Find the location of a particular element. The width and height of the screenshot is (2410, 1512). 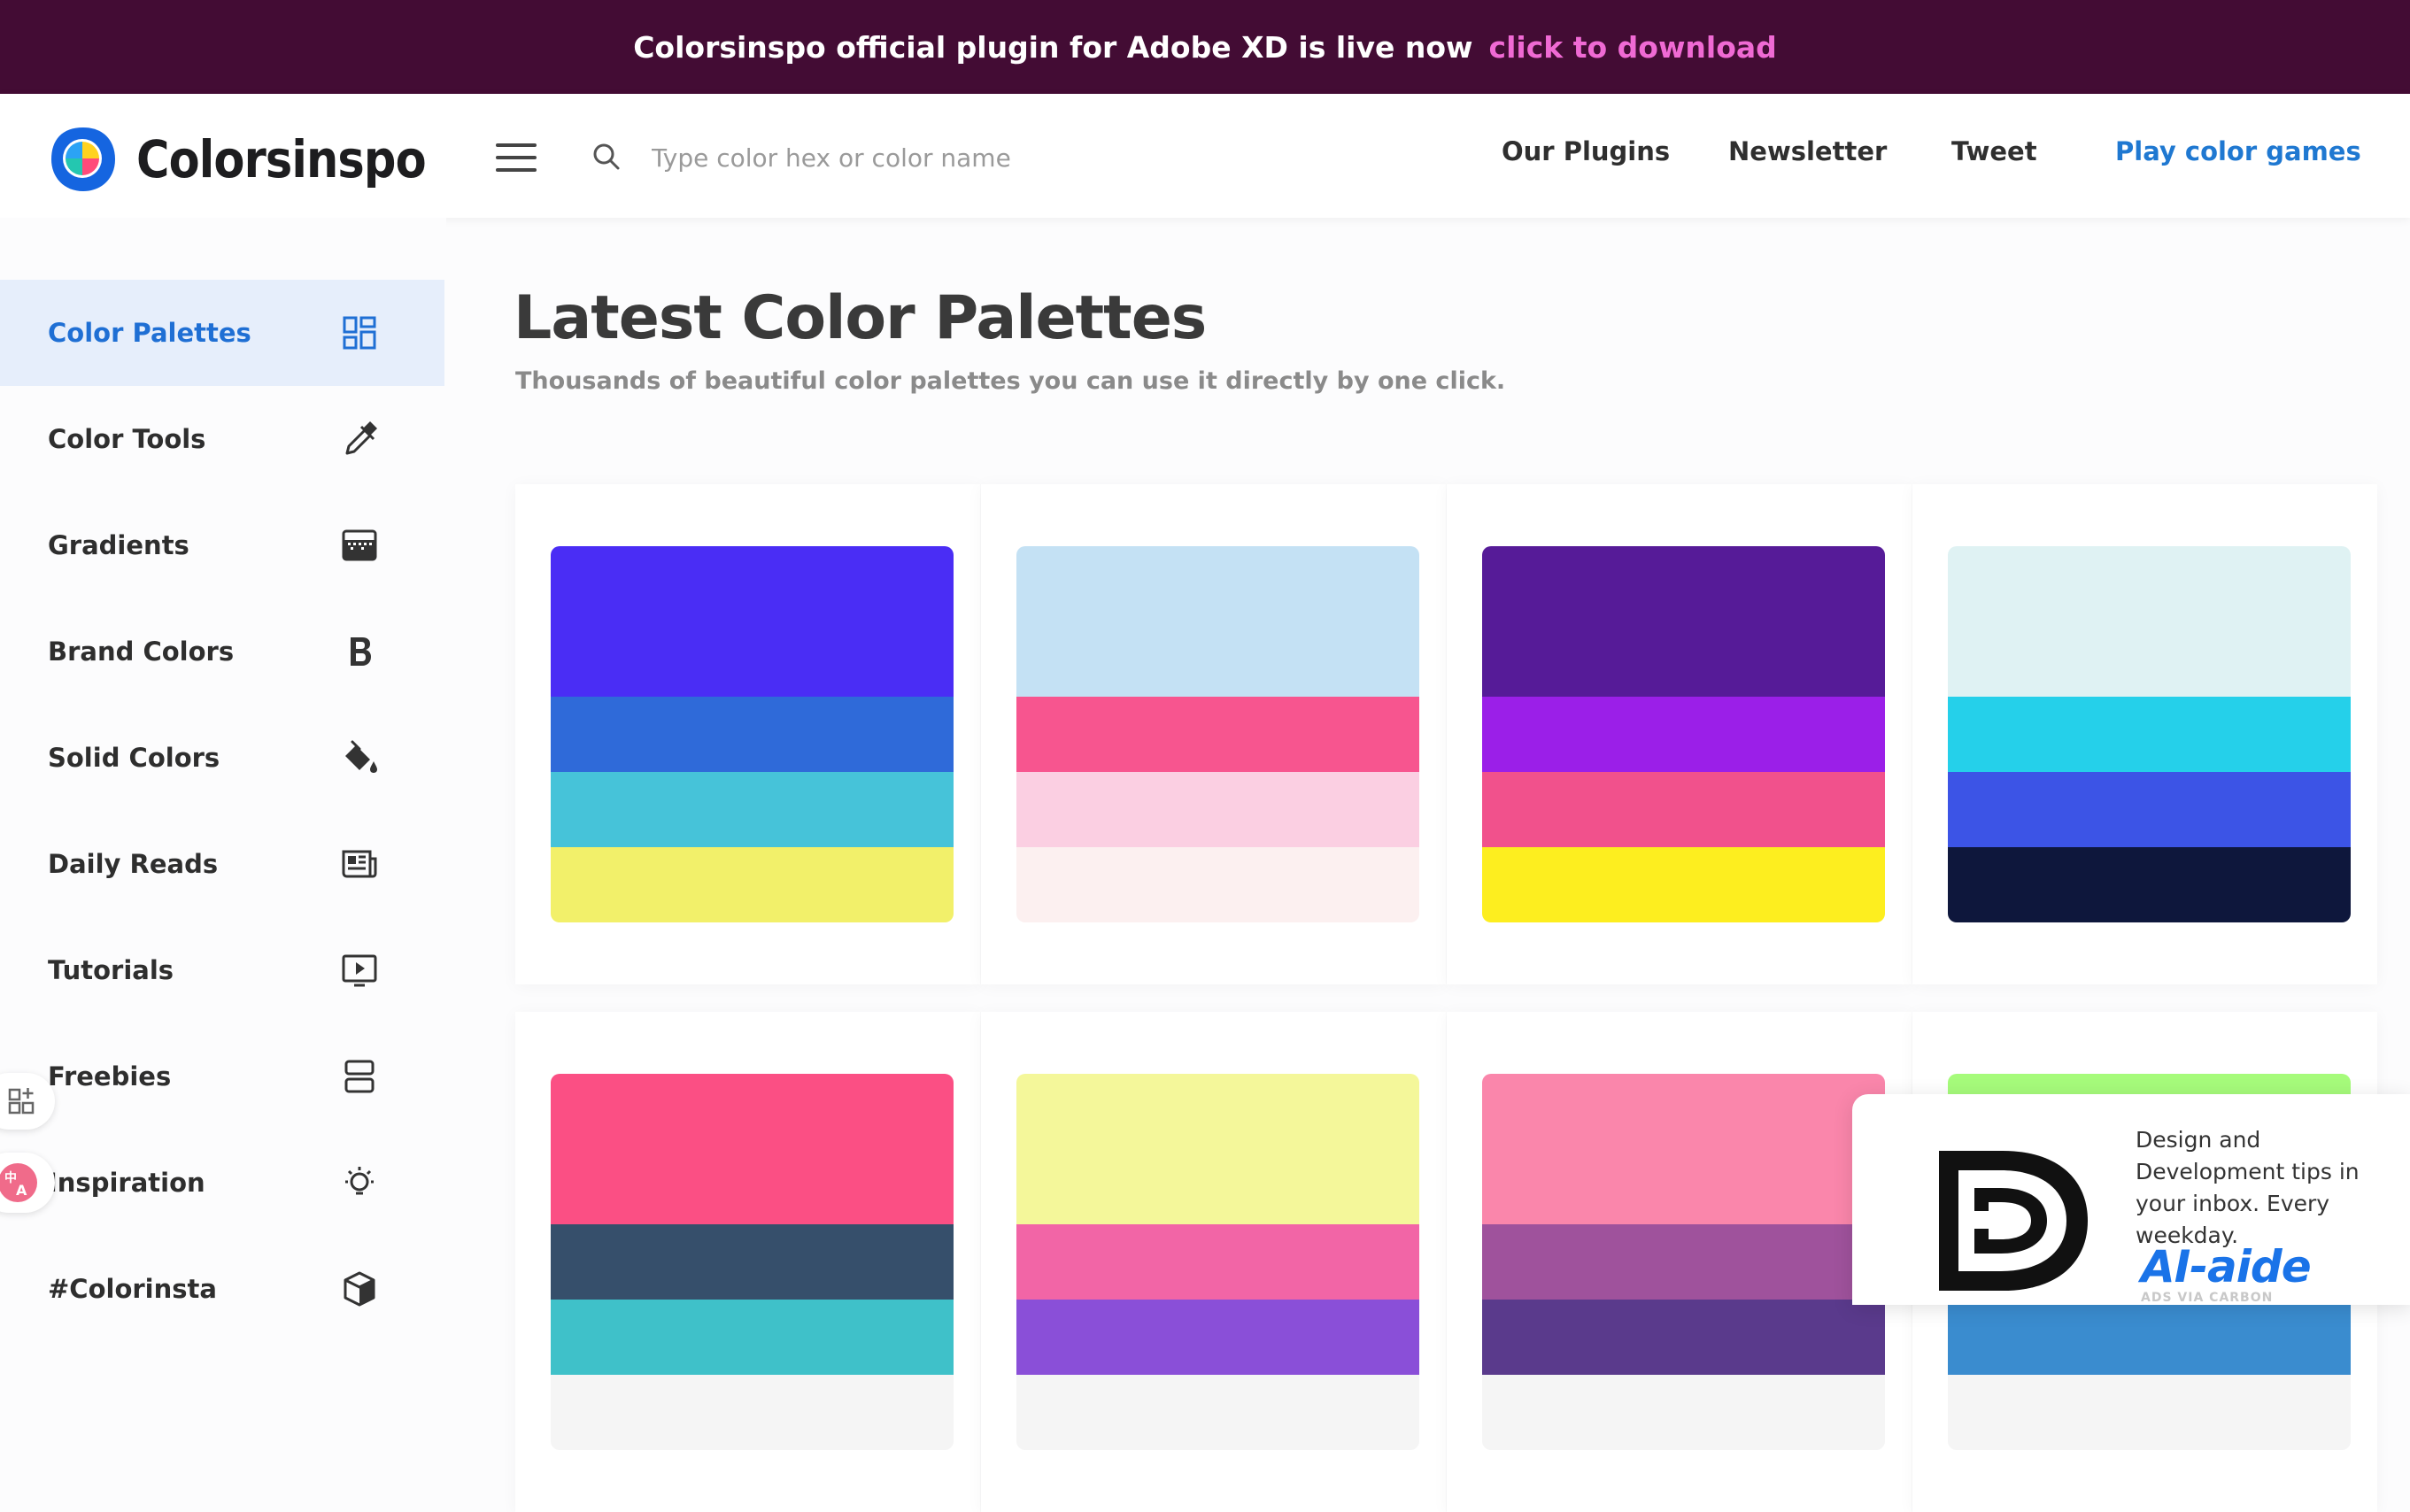

sidebar-item-label: Inspiration is located at coordinates (126, 1183).